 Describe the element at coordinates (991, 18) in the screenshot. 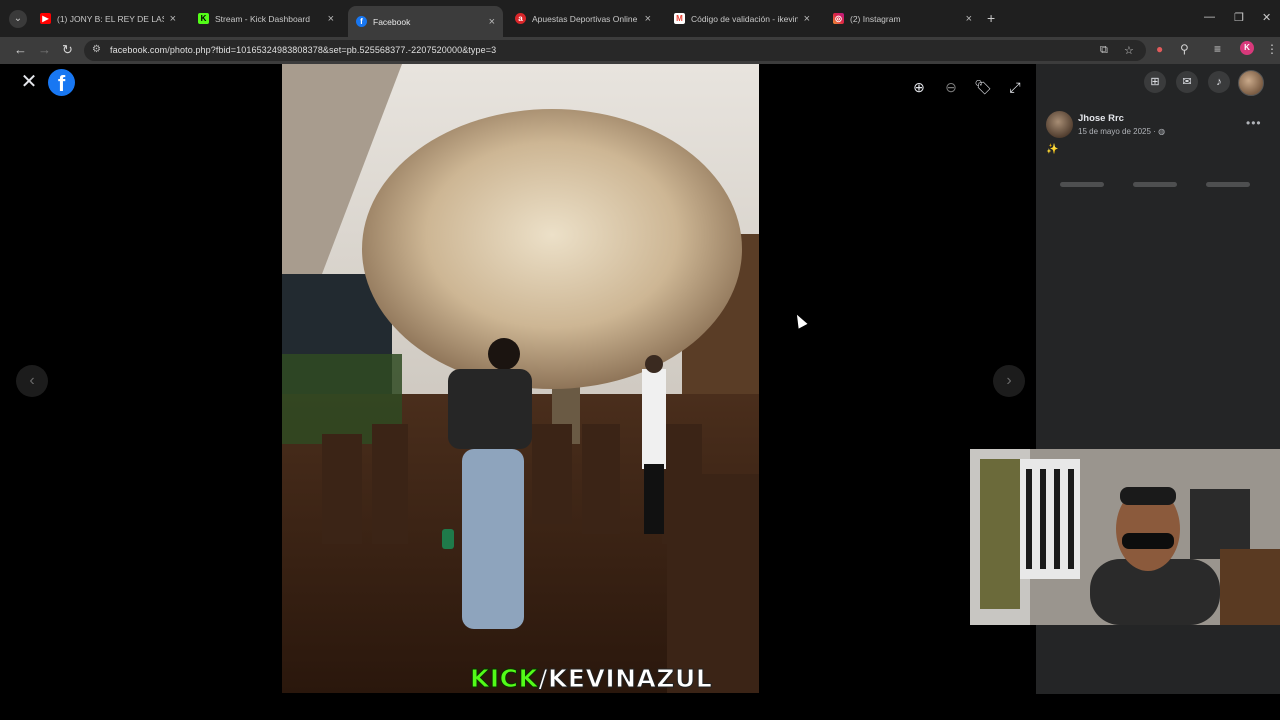

I see `new-tab-icon: +` at that location.